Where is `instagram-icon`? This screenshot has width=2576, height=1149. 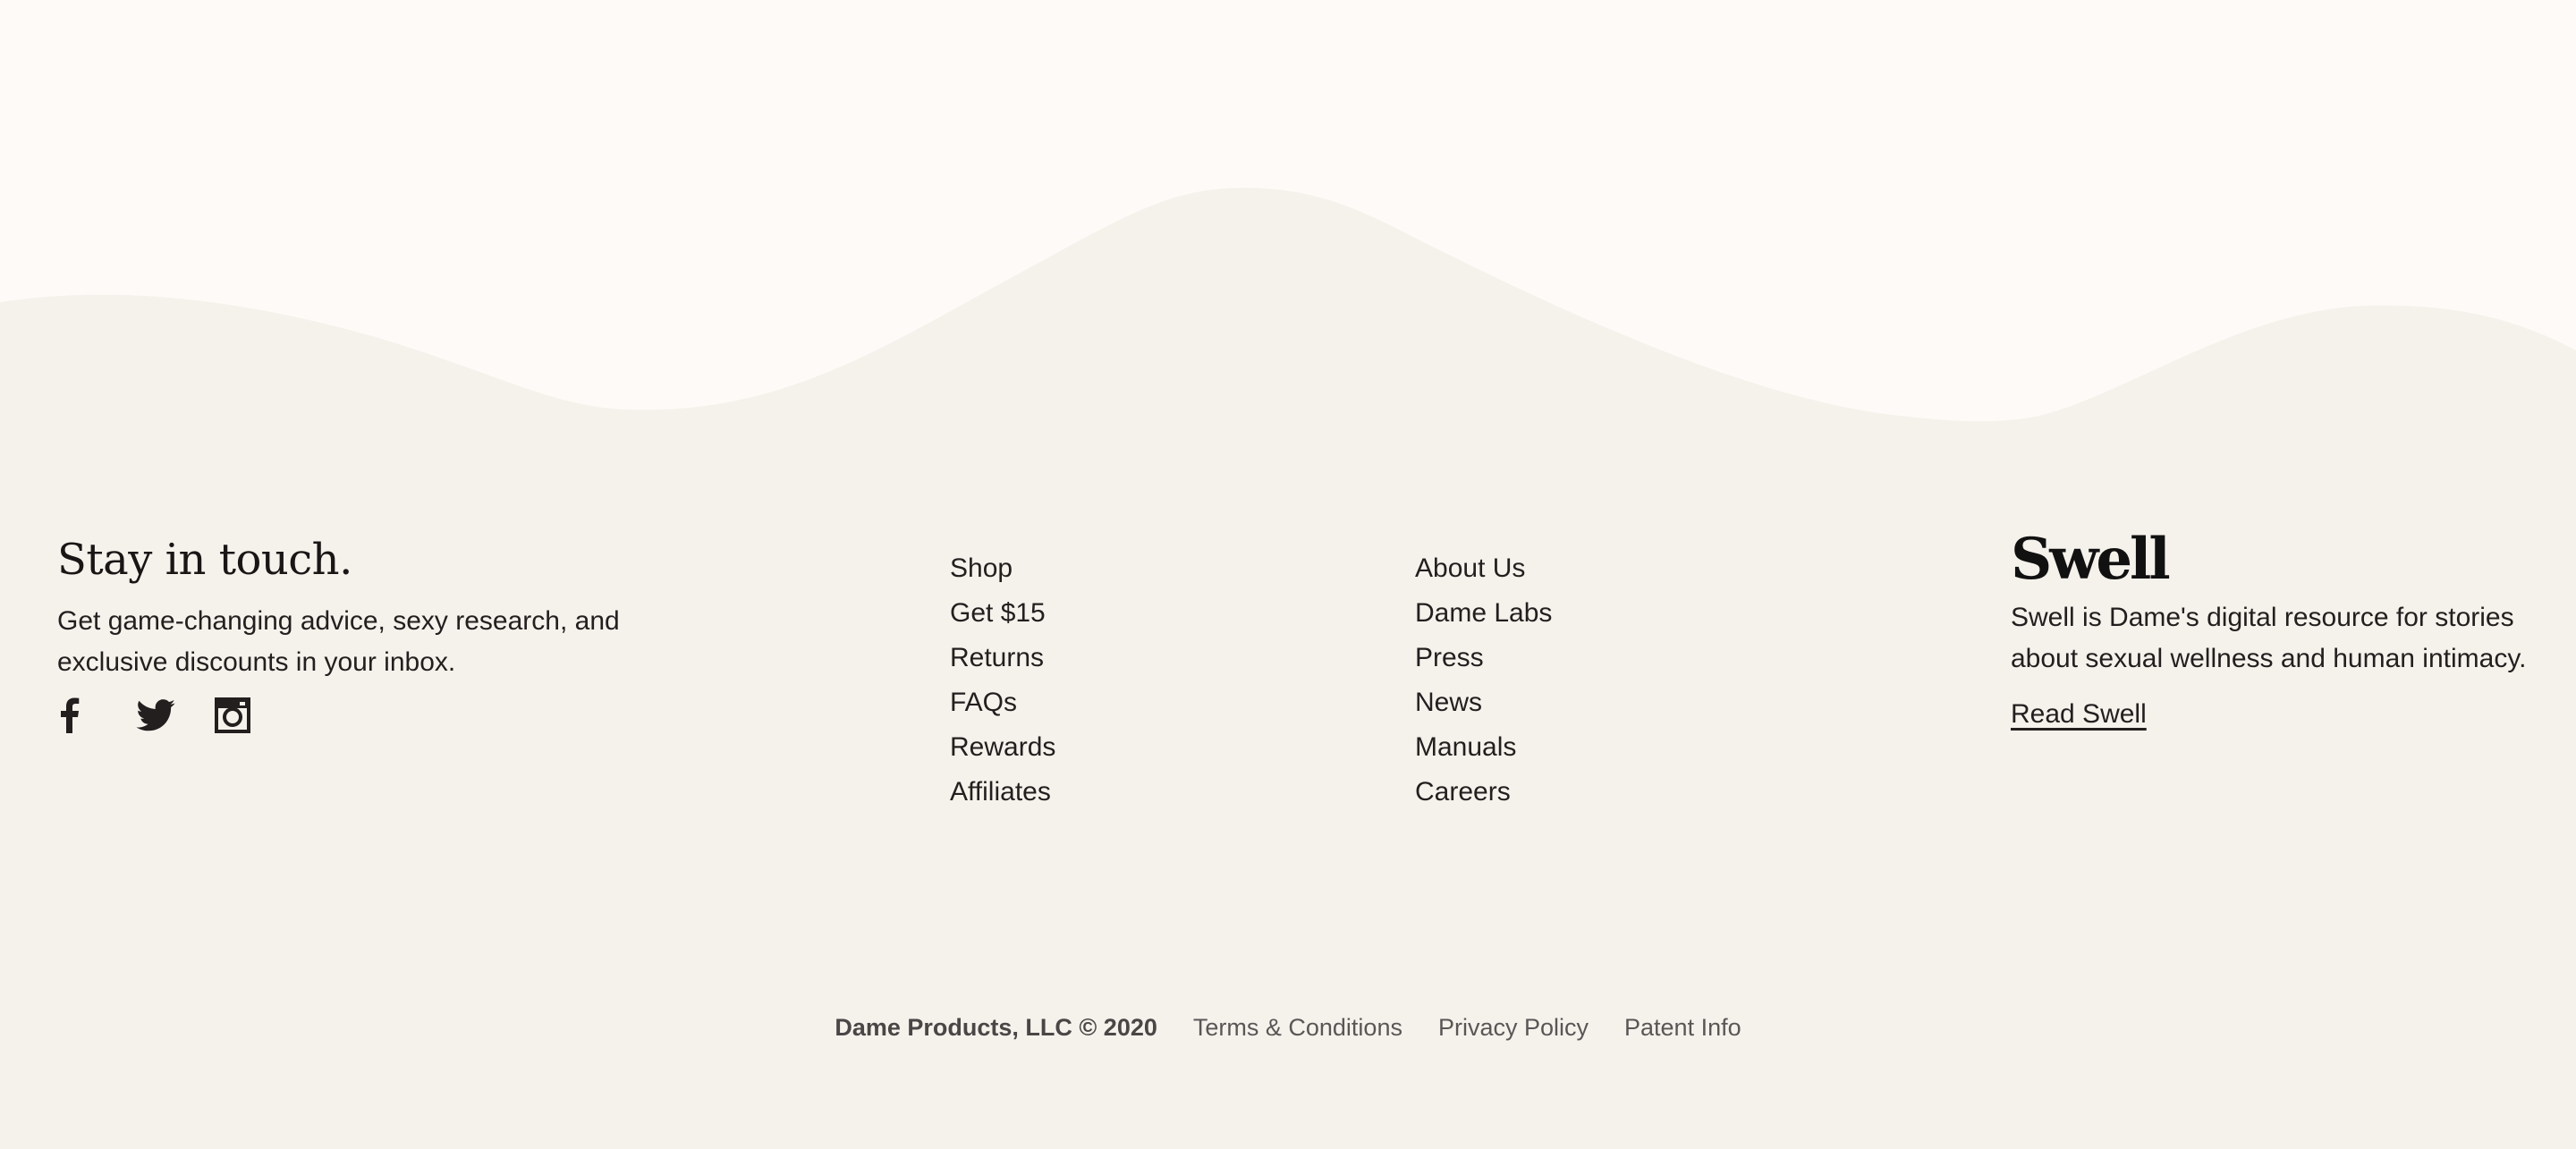
instagram-icon is located at coordinates (238, 715).